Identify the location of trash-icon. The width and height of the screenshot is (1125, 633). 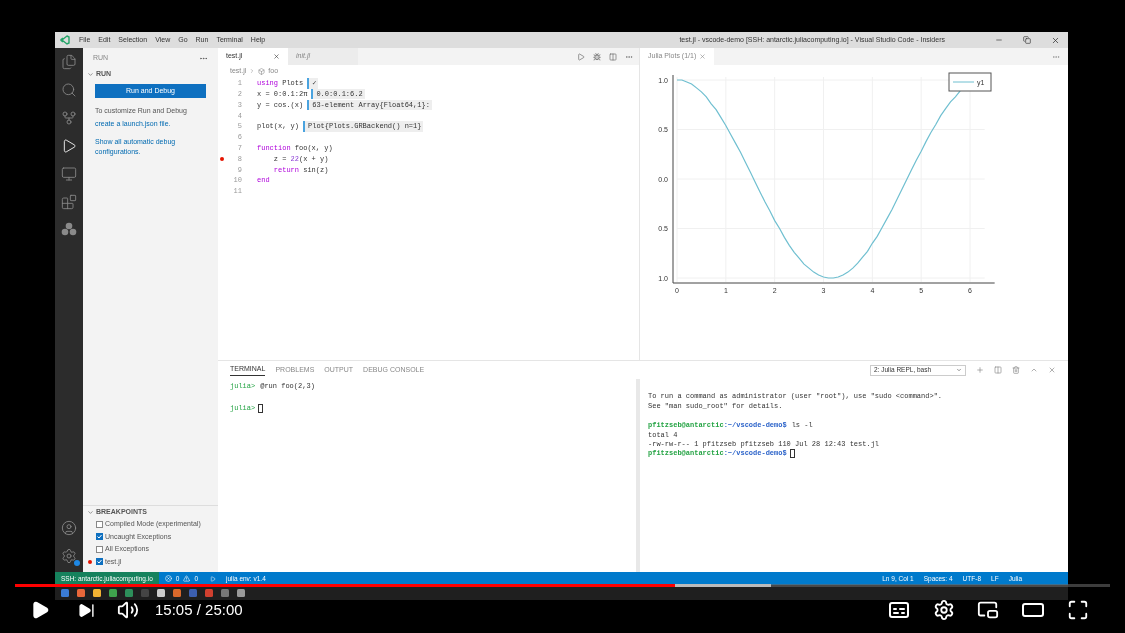
(1016, 370).